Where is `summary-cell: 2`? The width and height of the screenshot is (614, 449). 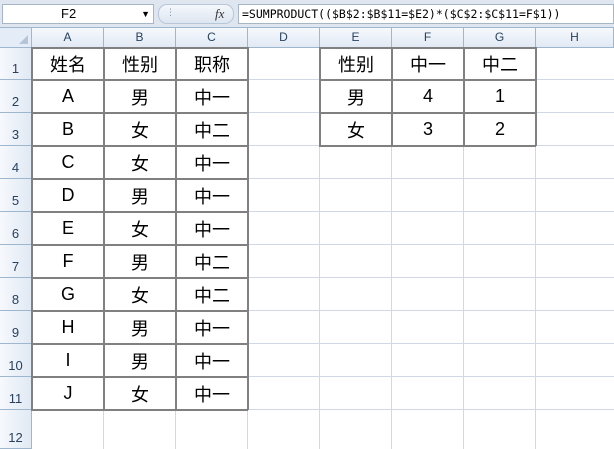
summary-cell: 2 is located at coordinates (500, 129).